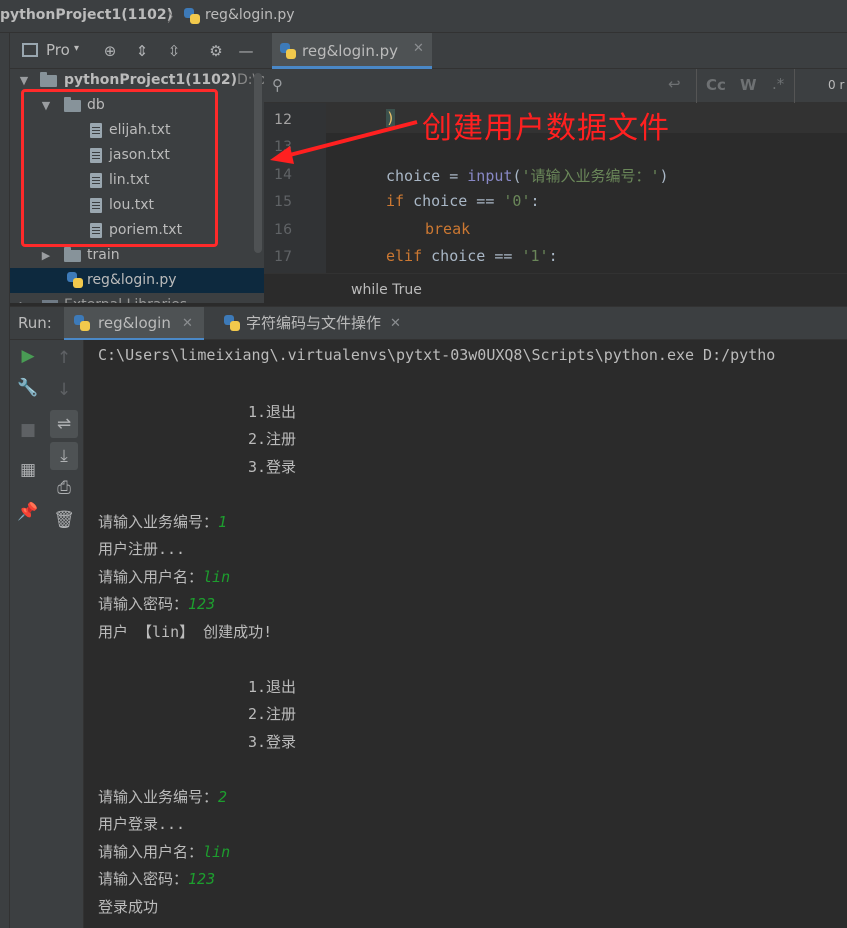 The width and height of the screenshot is (847, 928). I want to click on search-bar: ⚲ ↩ Cc W .* 0 r, so click(555, 86).